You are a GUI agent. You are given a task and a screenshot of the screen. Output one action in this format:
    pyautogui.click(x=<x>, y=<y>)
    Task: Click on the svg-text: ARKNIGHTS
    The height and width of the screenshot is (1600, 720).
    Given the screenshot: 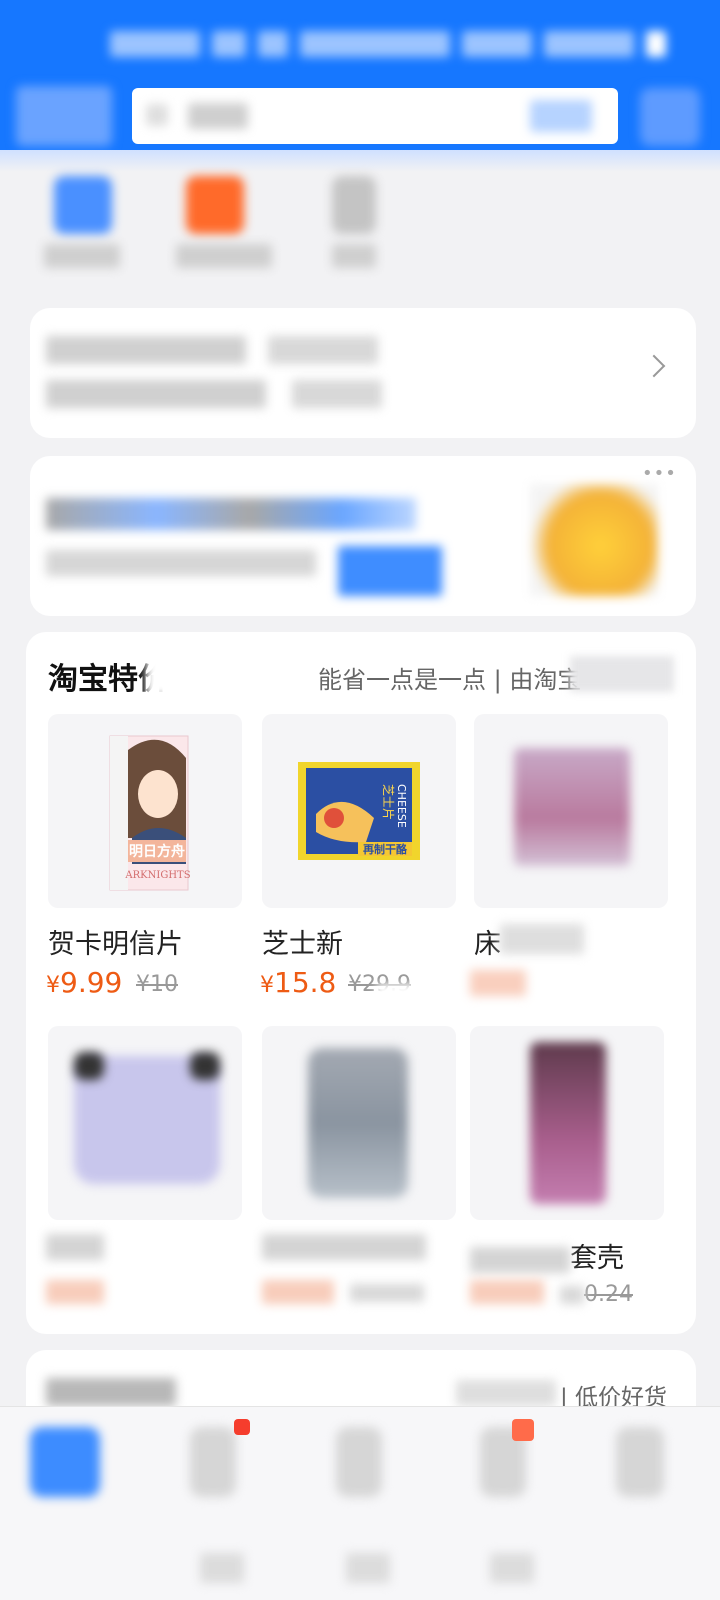 What is the action you would take?
    pyautogui.click(x=157, y=875)
    